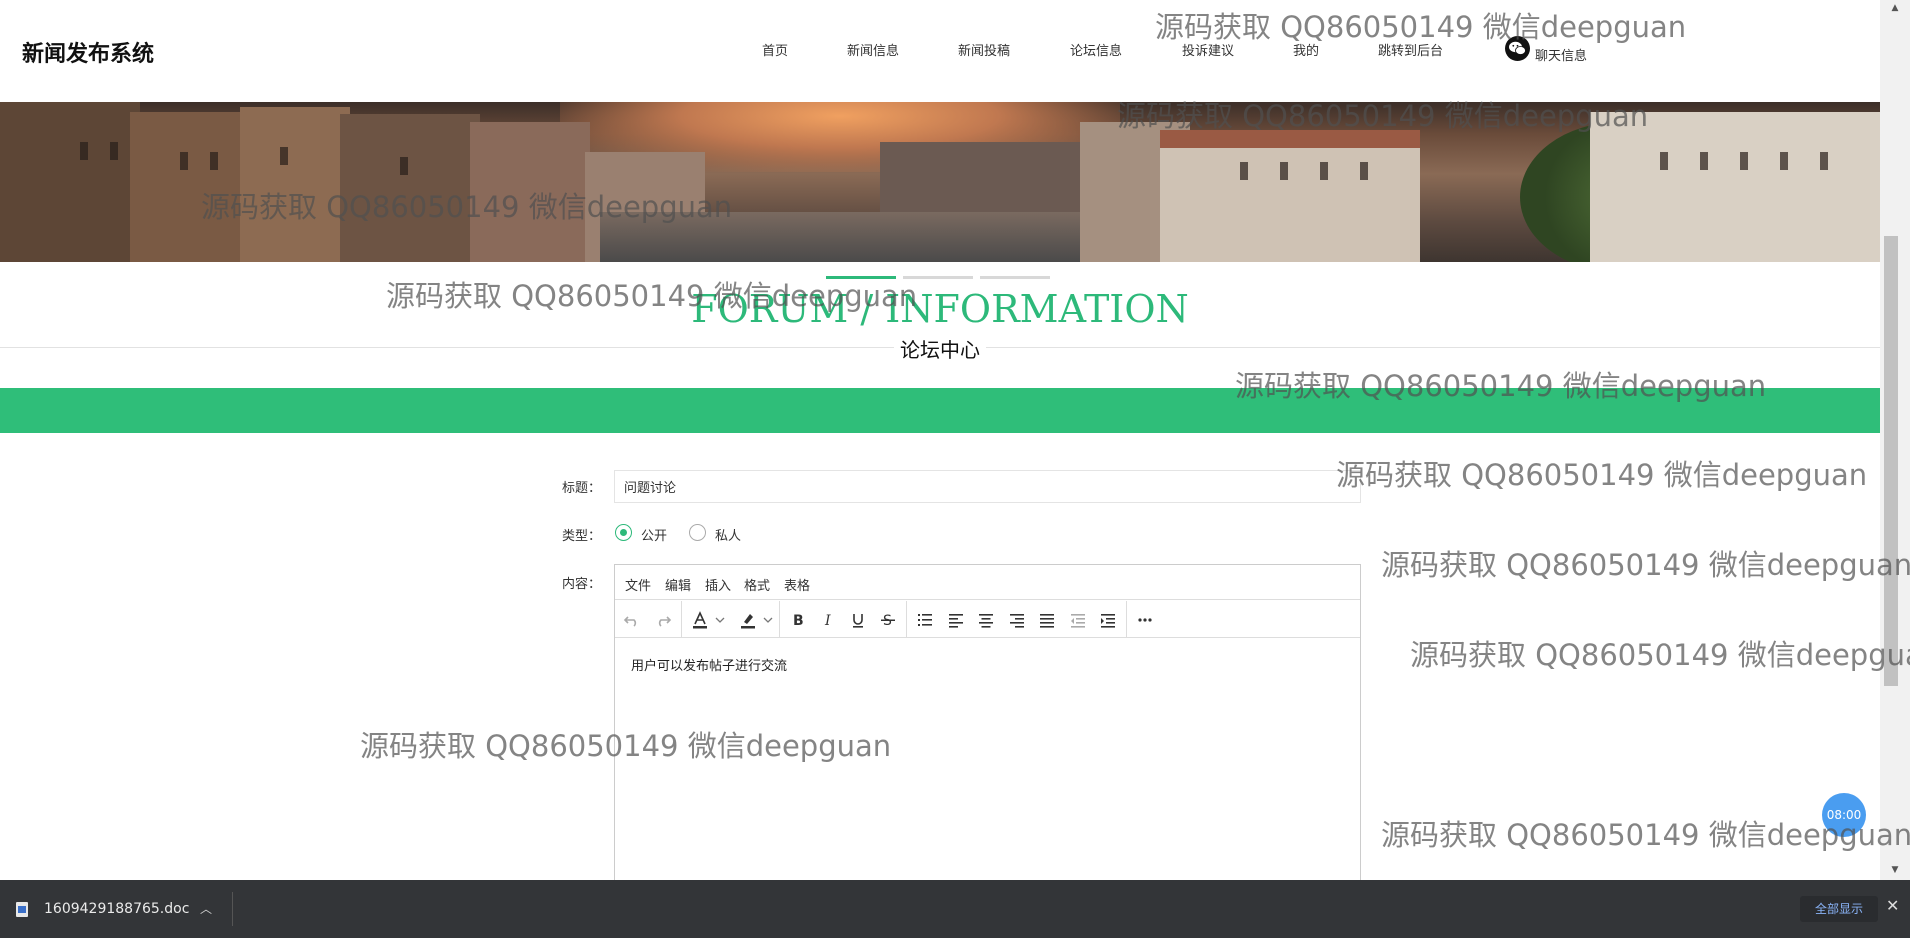  I want to click on undo-icon, so click(632, 620).